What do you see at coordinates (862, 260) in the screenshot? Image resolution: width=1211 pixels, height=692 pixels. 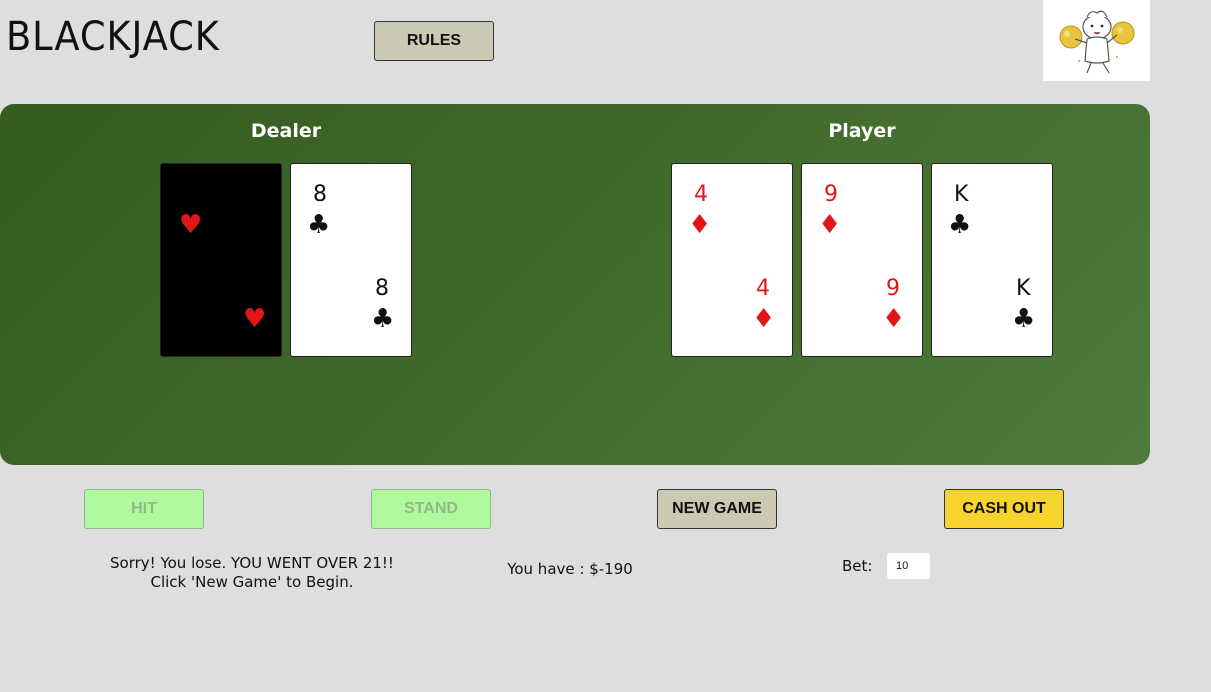 I see `player-card: 9 ♦ 9 ♦` at bounding box center [862, 260].